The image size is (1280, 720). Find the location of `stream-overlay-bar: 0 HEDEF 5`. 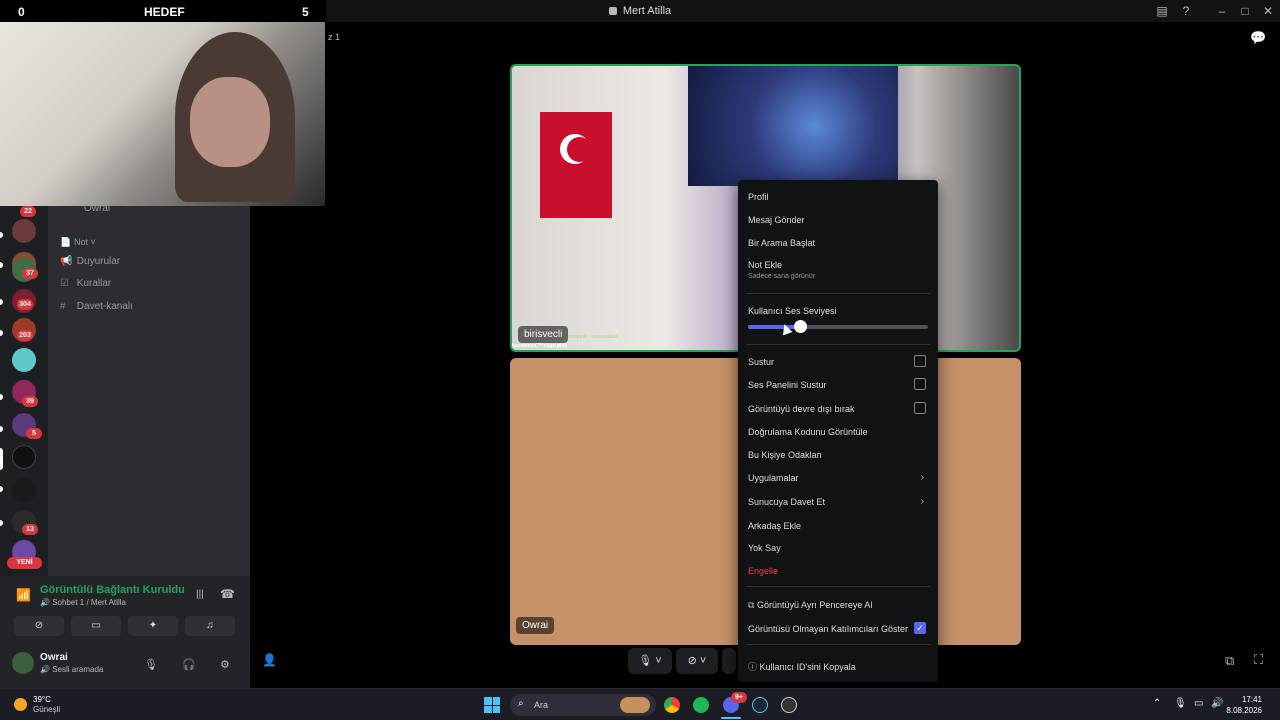

stream-overlay-bar: 0 HEDEF 5 is located at coordinates (163, 11).